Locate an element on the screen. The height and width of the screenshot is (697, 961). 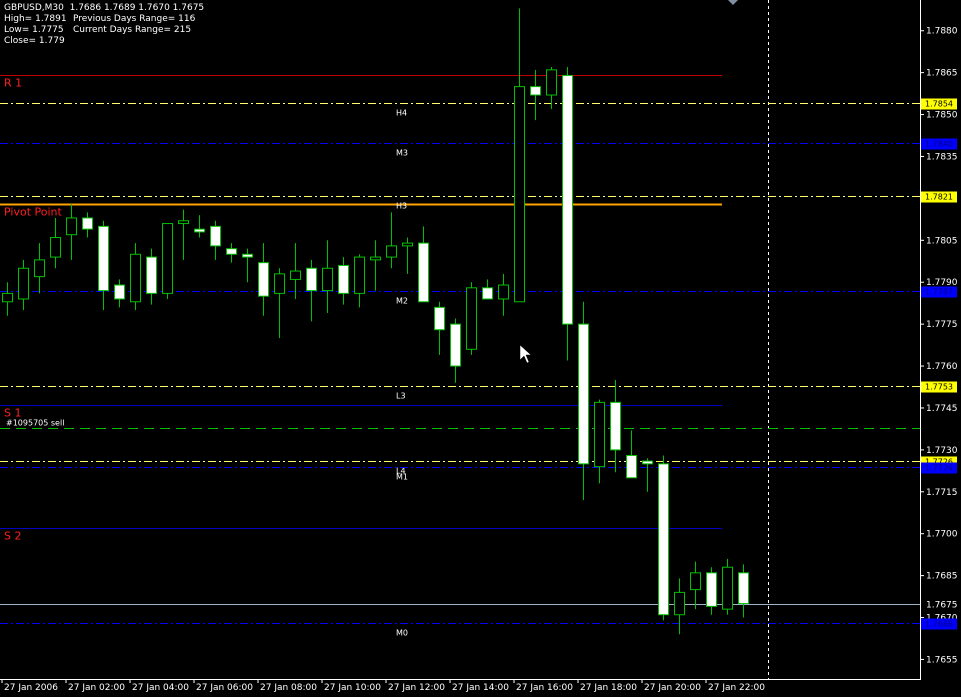
price-tick-label: 1.7760 is located at coordinates (942, 367).